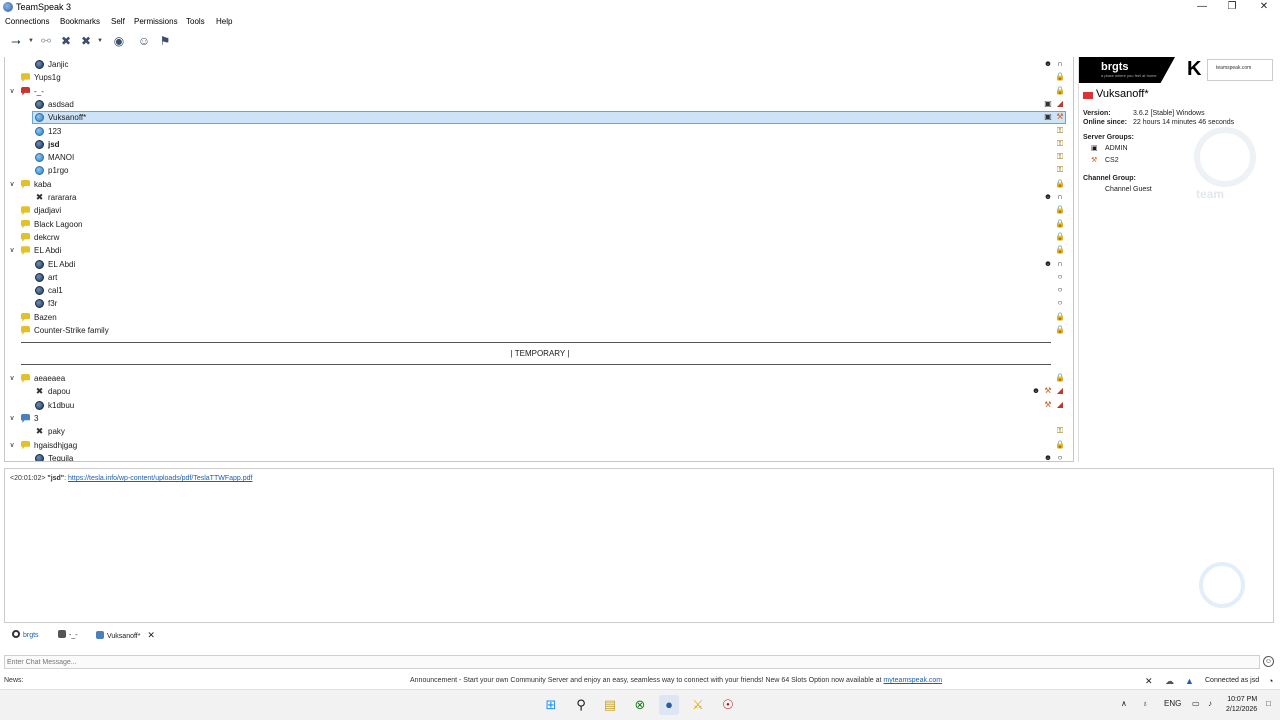  What do you see at coordinates (537, 290) in the screenshot?
I see `client-row: cal1 ○` at bounding box center [537, 290].